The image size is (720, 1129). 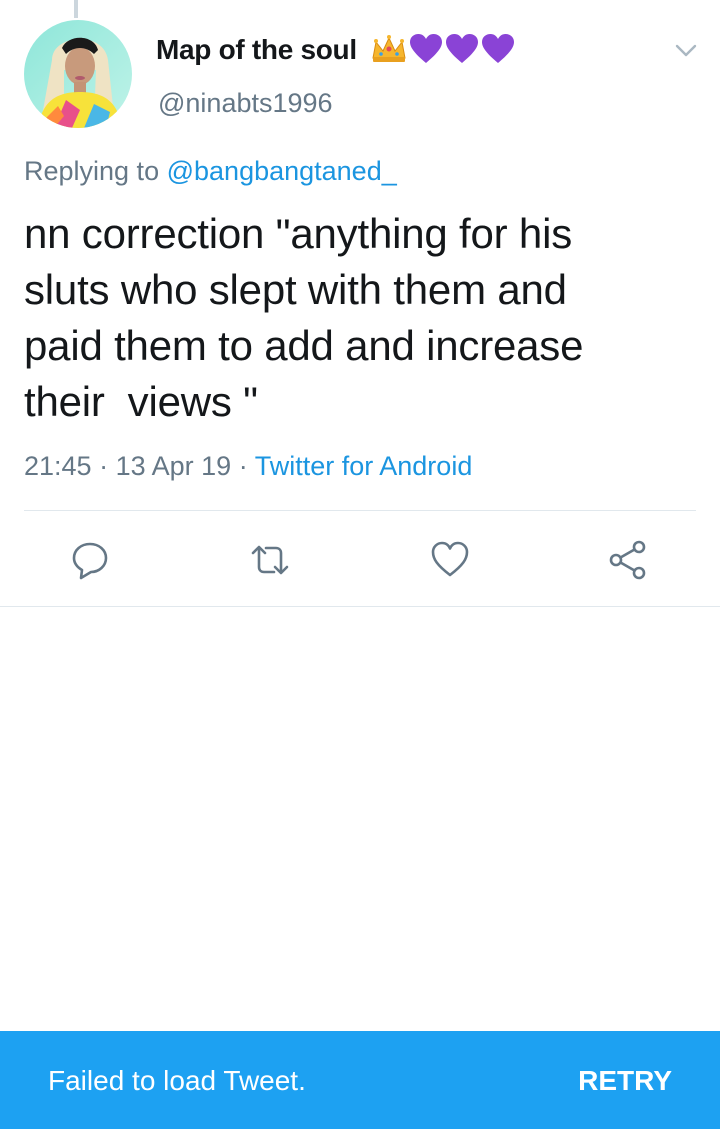 I want to click on tweet-meta: 21:45 · 13 Apr 19 · Twitter for Android, so click(x=248, y=466).